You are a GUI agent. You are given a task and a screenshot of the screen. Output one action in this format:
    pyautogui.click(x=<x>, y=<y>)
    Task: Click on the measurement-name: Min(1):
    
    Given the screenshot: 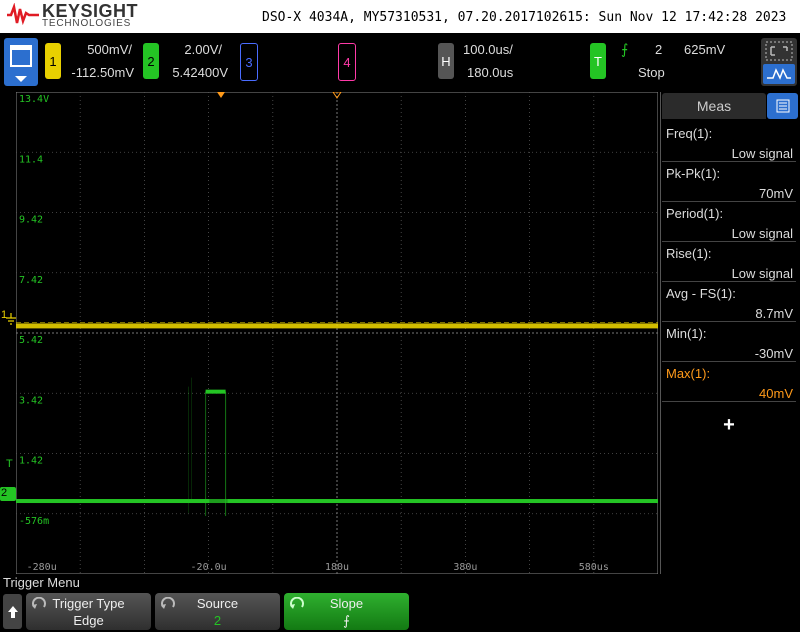 What is the action you would take?
    pyautogui.click(x=686, y=333)
    